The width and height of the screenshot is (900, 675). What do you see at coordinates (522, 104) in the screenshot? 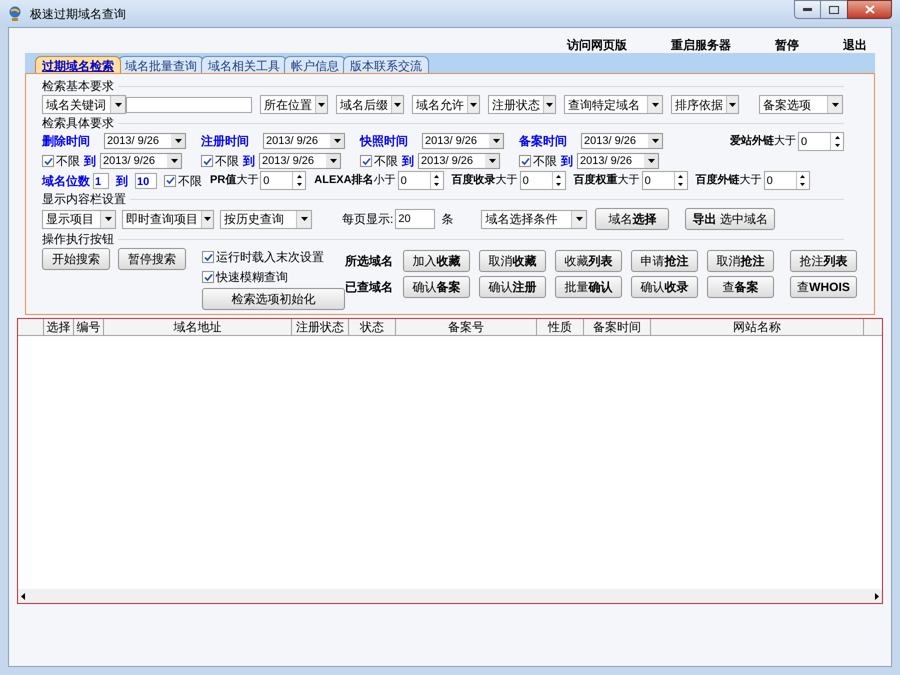
I see `dropdown: 注册状态` at bounding box center [522, 104].